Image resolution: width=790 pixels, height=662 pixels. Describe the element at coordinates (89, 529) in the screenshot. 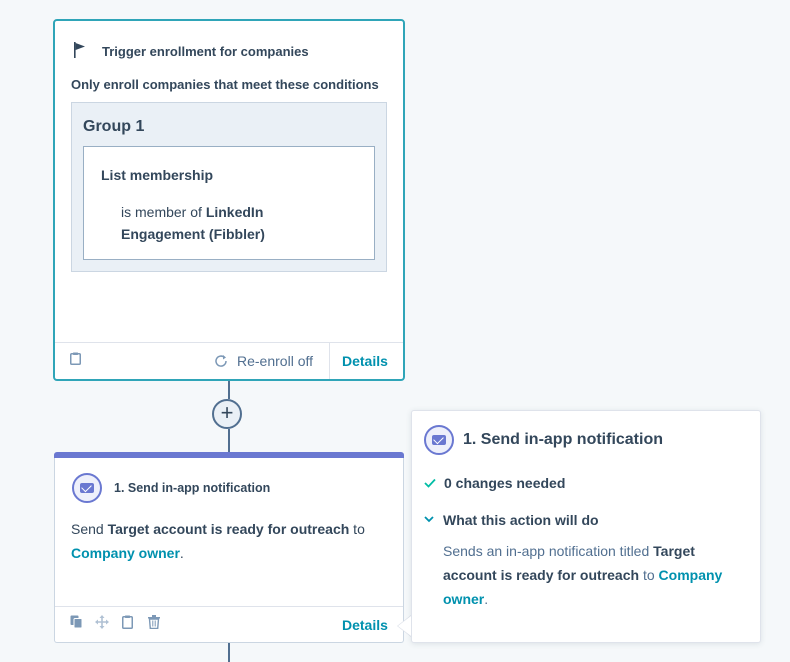

I see `action-send-prefix: Send` at that location.